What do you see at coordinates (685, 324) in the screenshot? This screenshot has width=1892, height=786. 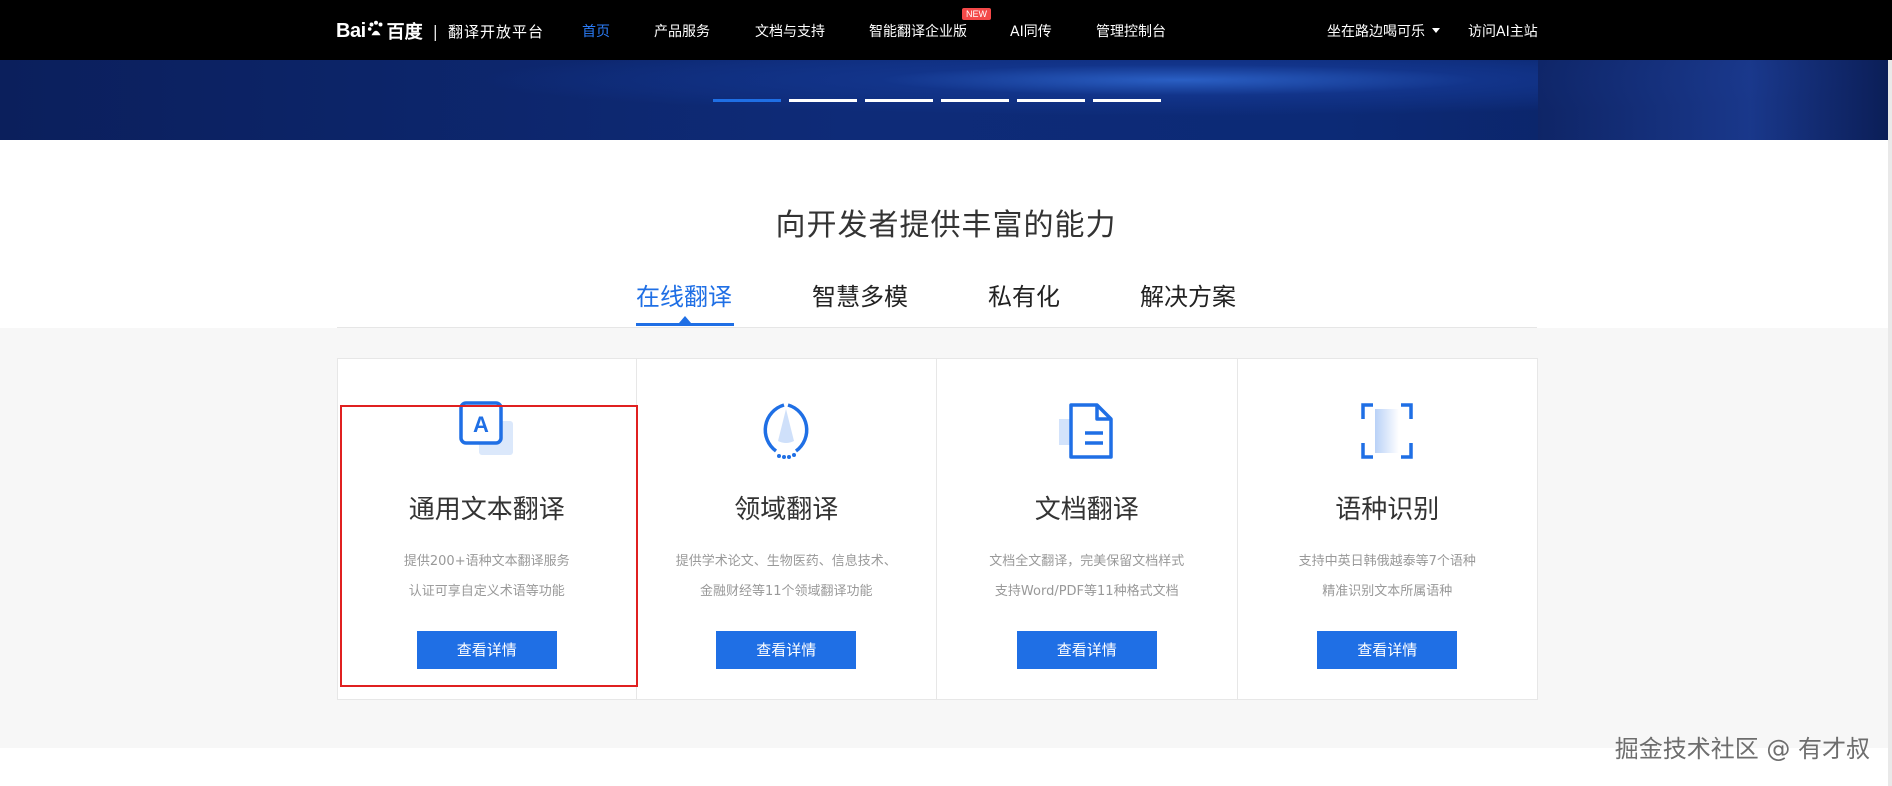 I see `active-tab-underline` at bounding box center [685, 324].